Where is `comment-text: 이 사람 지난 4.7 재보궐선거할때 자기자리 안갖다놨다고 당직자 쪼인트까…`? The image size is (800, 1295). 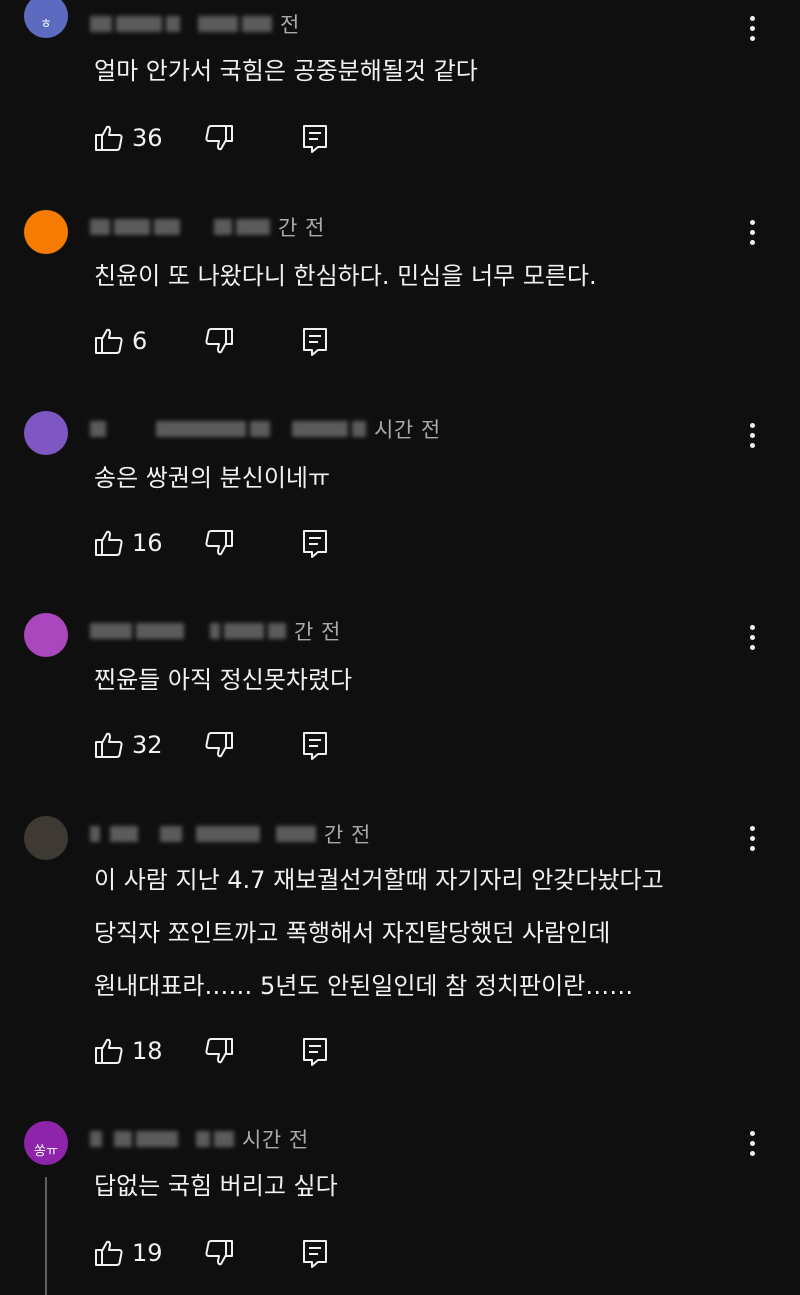
comment-text: 이 사람 지난 4.7 재보궐선거할때 자기자리 안갖다놨다고 당직자 쪼인트까… is located at coordinates (417, 933).